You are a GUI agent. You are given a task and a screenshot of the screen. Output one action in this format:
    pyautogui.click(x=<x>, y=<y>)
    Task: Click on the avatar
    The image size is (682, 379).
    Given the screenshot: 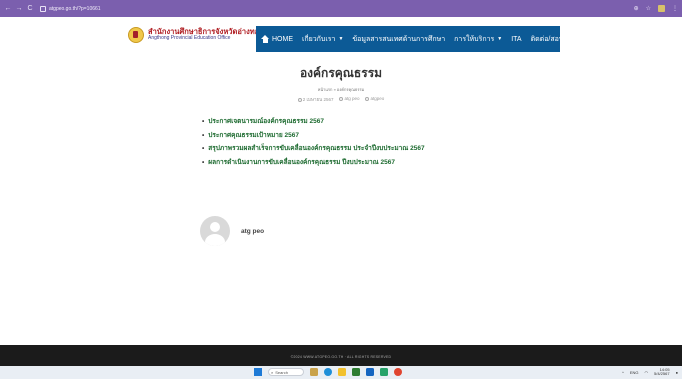 What is the action you would take?
    pyautogui.click(x=215, y=231)
    